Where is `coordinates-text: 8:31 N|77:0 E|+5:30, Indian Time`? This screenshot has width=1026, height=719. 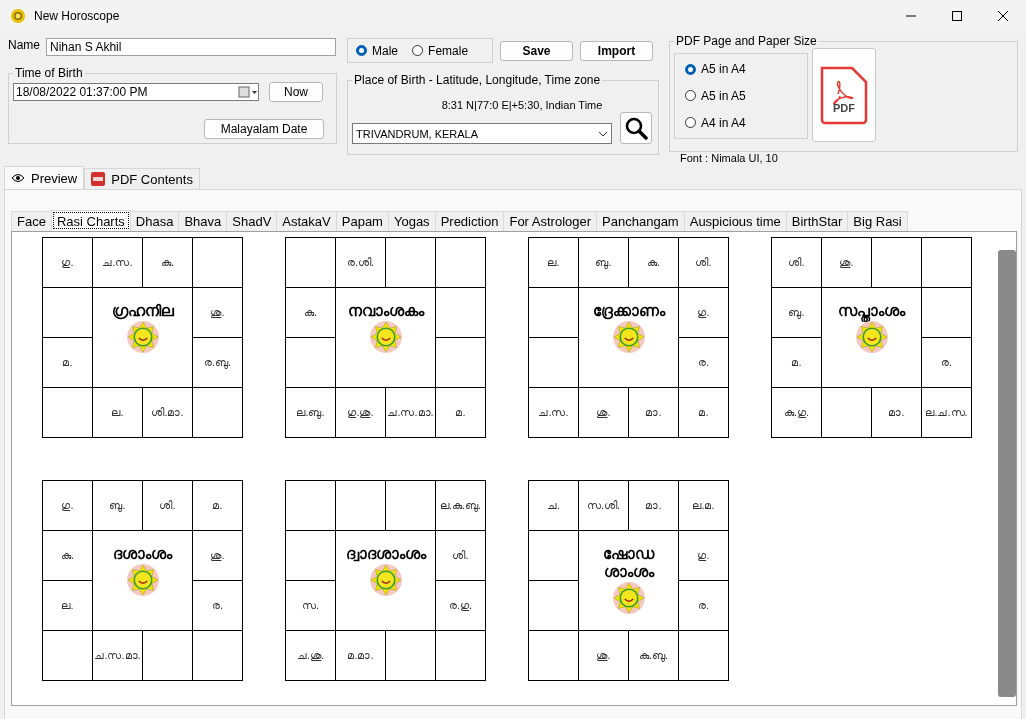
coordinates-text: 8:31 N|77:0 E|+5:30, Indian Time is located at coordinates (522, 105).